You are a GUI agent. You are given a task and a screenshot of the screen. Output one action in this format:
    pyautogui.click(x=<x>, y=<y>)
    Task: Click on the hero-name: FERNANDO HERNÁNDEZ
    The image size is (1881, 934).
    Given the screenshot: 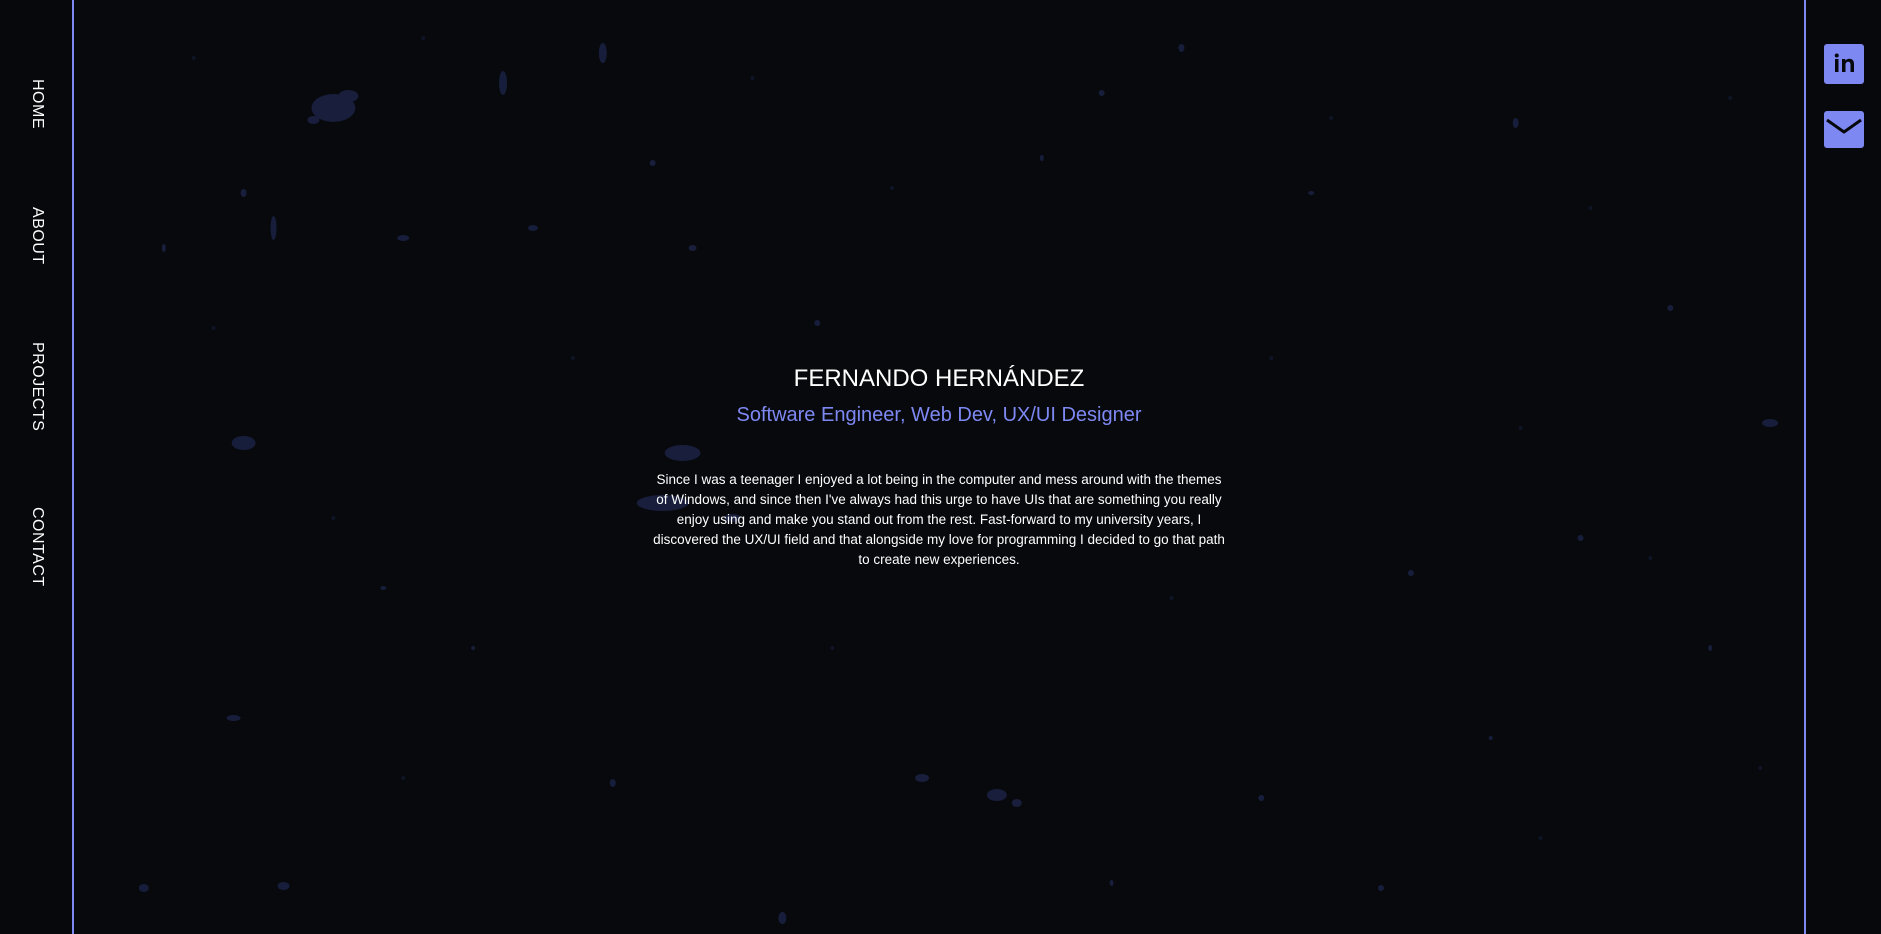 What is the action you would take?
    pyautogui.click(x=939, y=378)
    